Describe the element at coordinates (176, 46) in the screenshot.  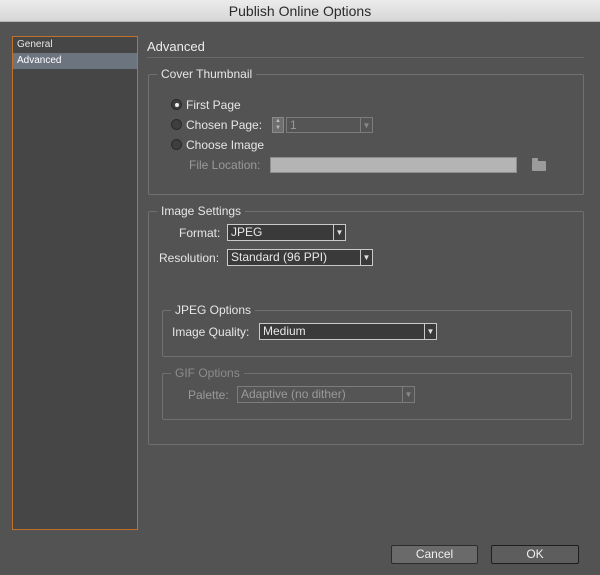
I see `page-title: Advanced` at that location.